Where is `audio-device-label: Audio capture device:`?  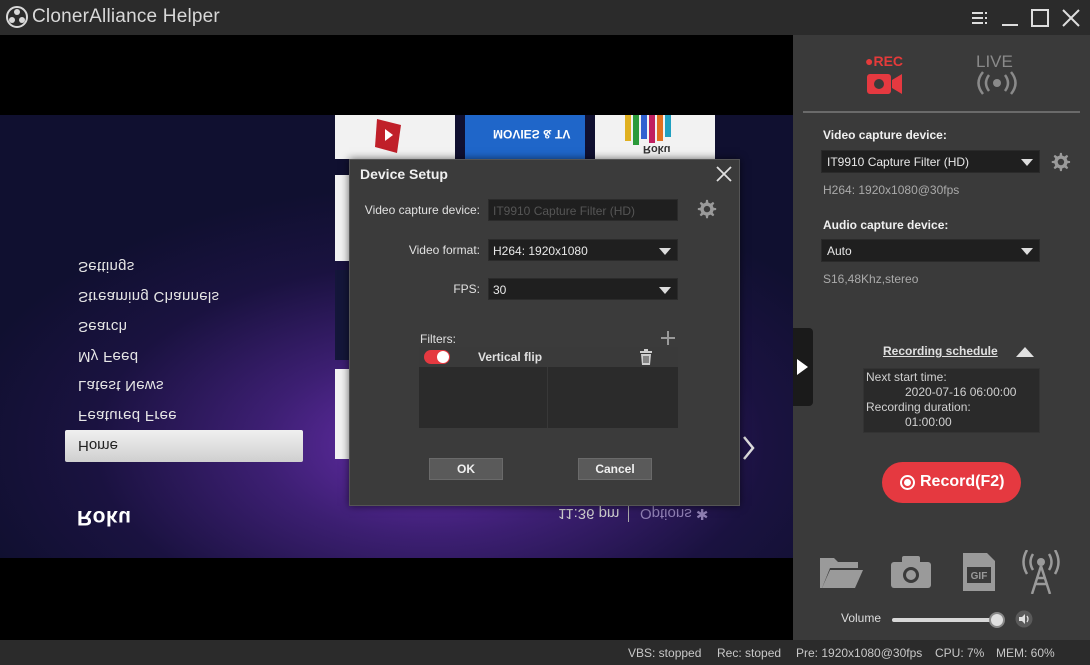 audio-device-label: Audio capture device: is located at coordinates (886, 225).